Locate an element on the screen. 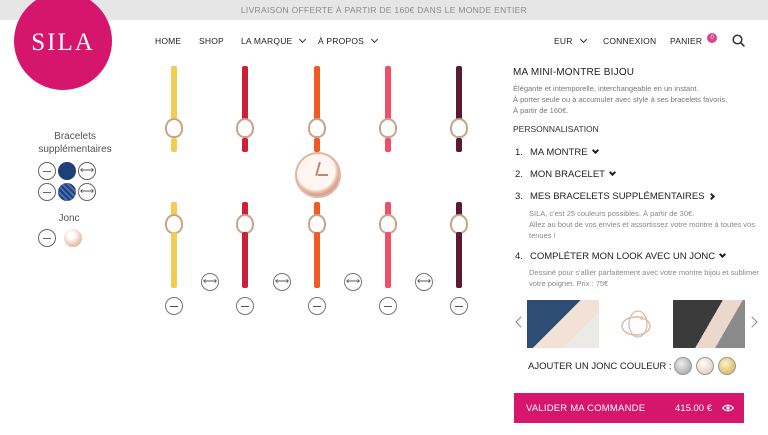 Image resolution: width=768 pixels, height=435 pixels. nav-a-propos: À PROPOS is located at coordinates (348, 40).